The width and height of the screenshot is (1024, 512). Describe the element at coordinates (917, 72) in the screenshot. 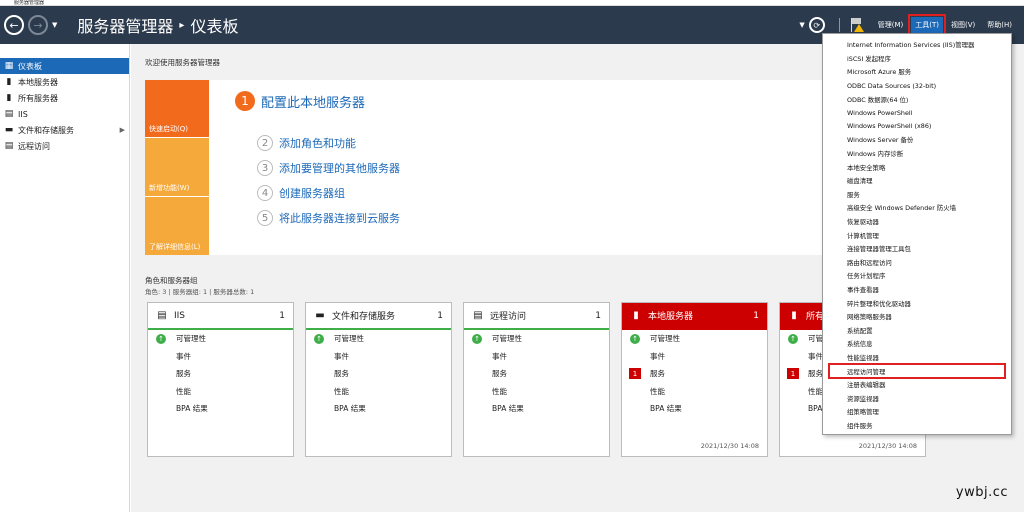

I see `menu-item-azure: Microsoft Azure 服务` at that location.